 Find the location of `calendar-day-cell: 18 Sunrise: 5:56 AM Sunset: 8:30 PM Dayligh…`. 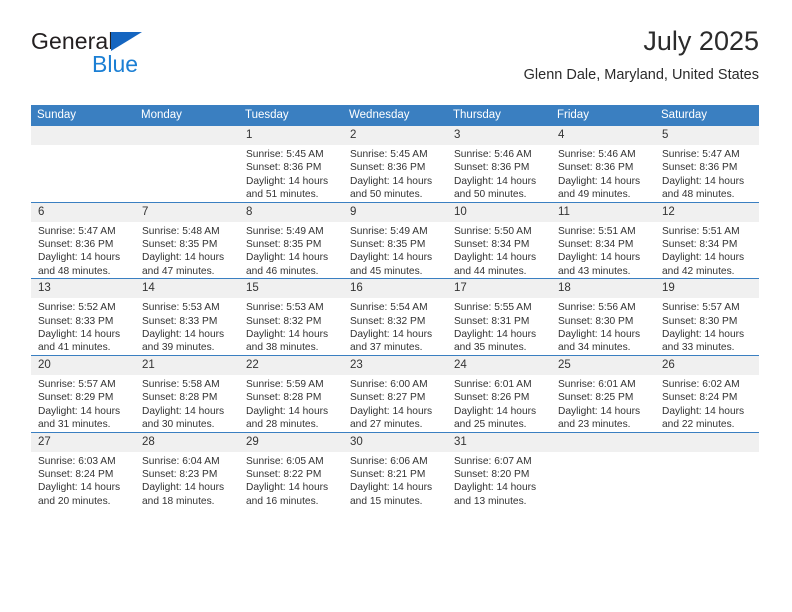

calendar-day-cell: 18 Sunrise: 5:56 AM Sunset: 8:30 PM Dayligh… is located at coordinates (603, 317).